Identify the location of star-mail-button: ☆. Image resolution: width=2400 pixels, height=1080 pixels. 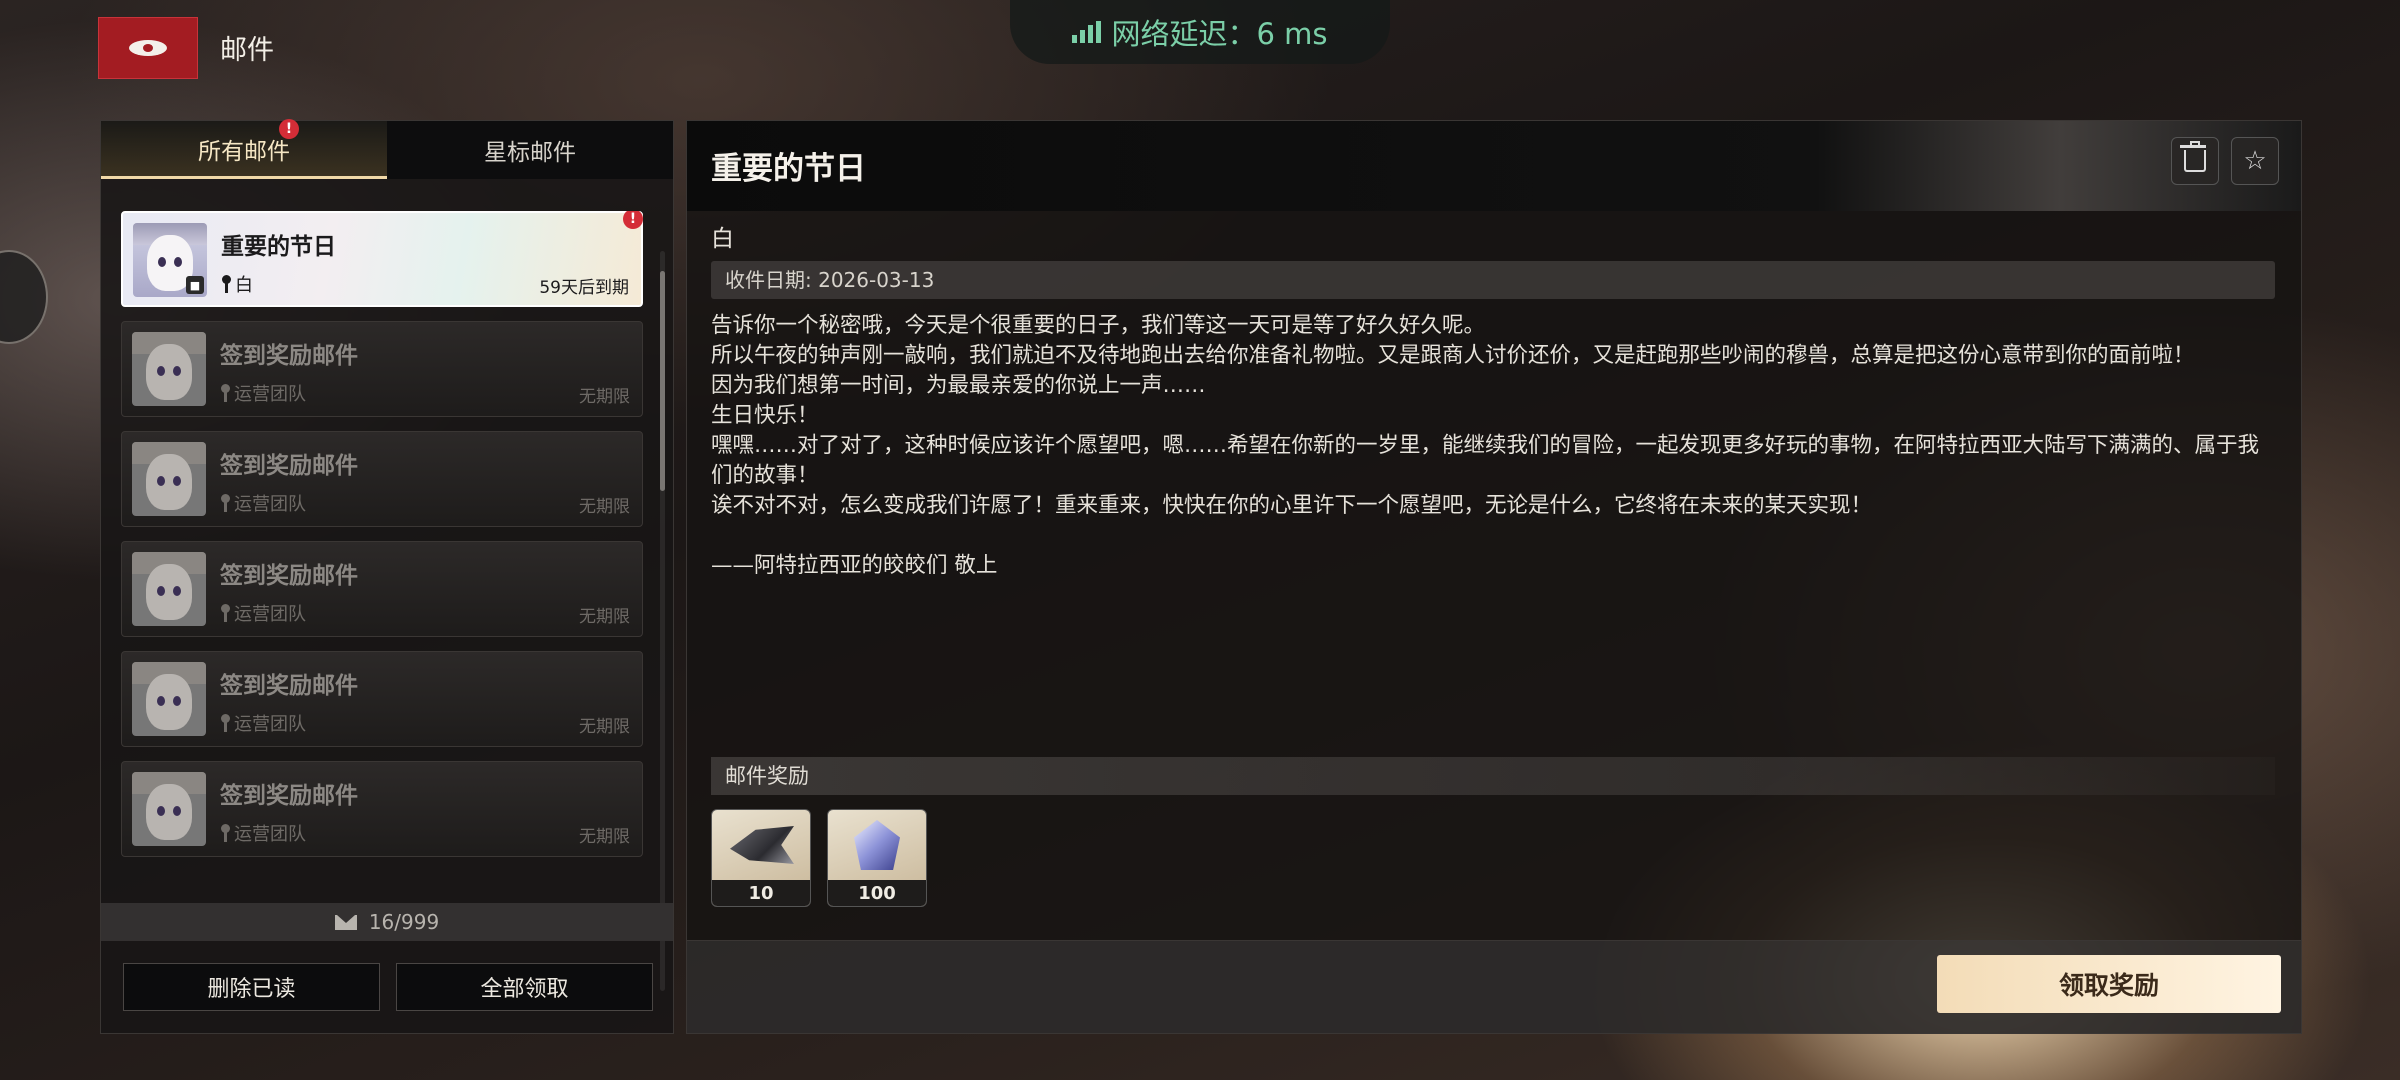
(2255, 161).